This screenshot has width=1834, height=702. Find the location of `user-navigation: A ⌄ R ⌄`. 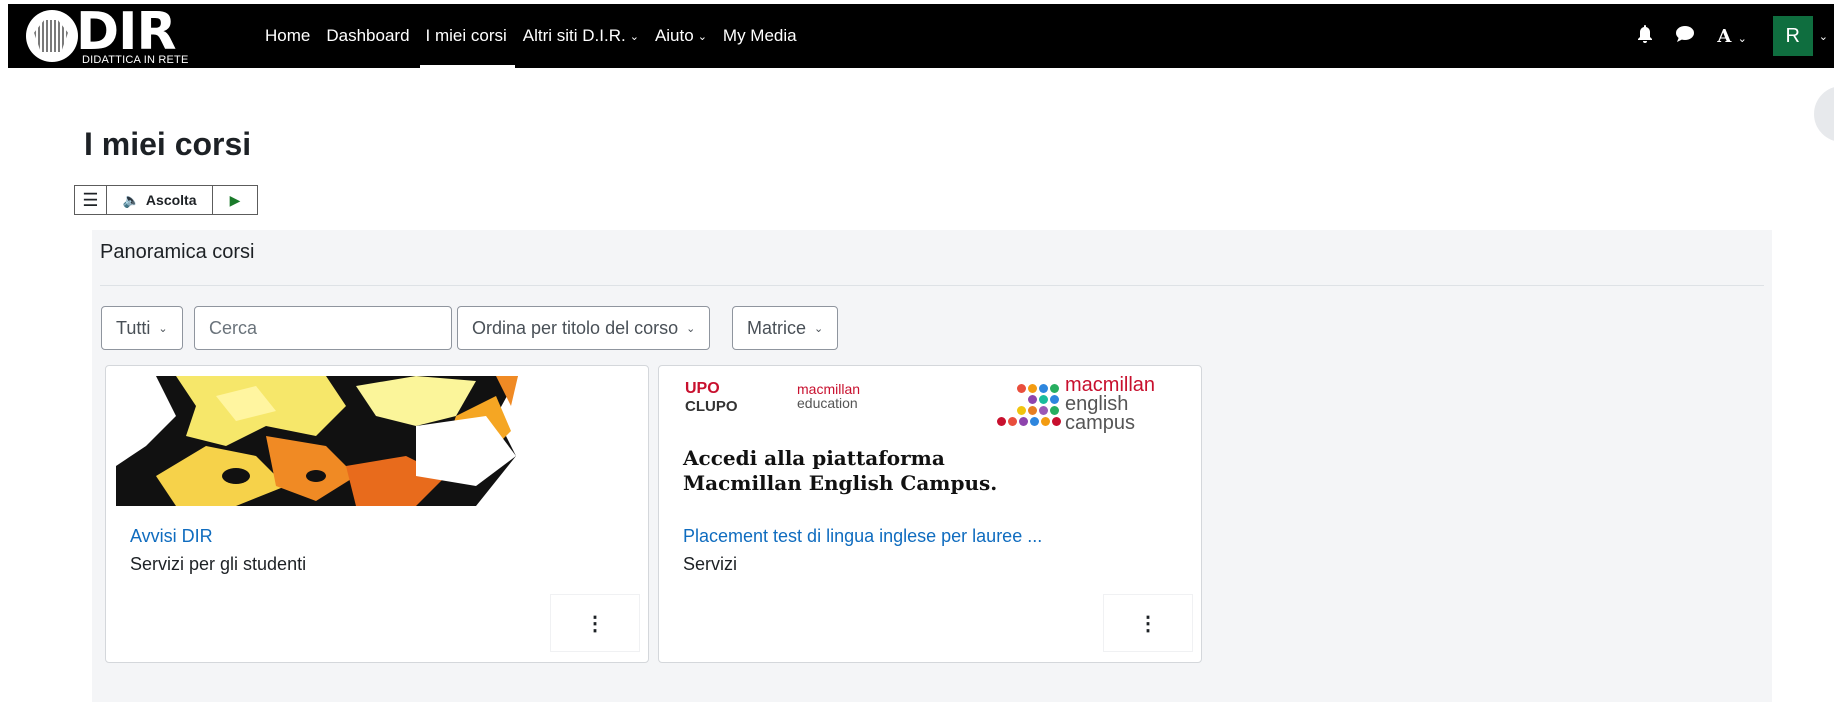

user-navigation: A ⌄ R ⌄ is located at coordinates (1735, 36).